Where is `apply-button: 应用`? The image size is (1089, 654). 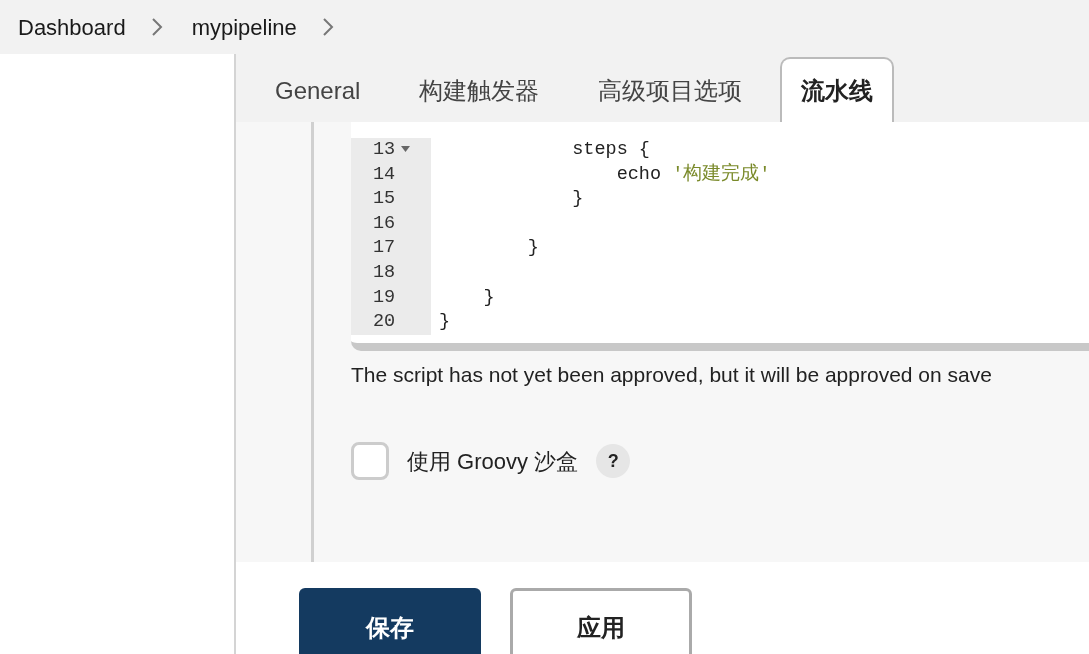 apply-button: 应用 is located at coordinates (601, 621).